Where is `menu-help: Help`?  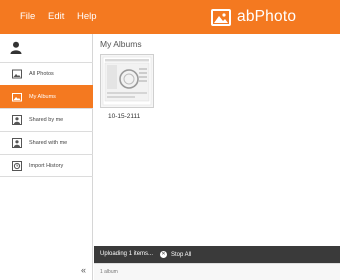
menu-help: Help is located at coordinates (87, 17).